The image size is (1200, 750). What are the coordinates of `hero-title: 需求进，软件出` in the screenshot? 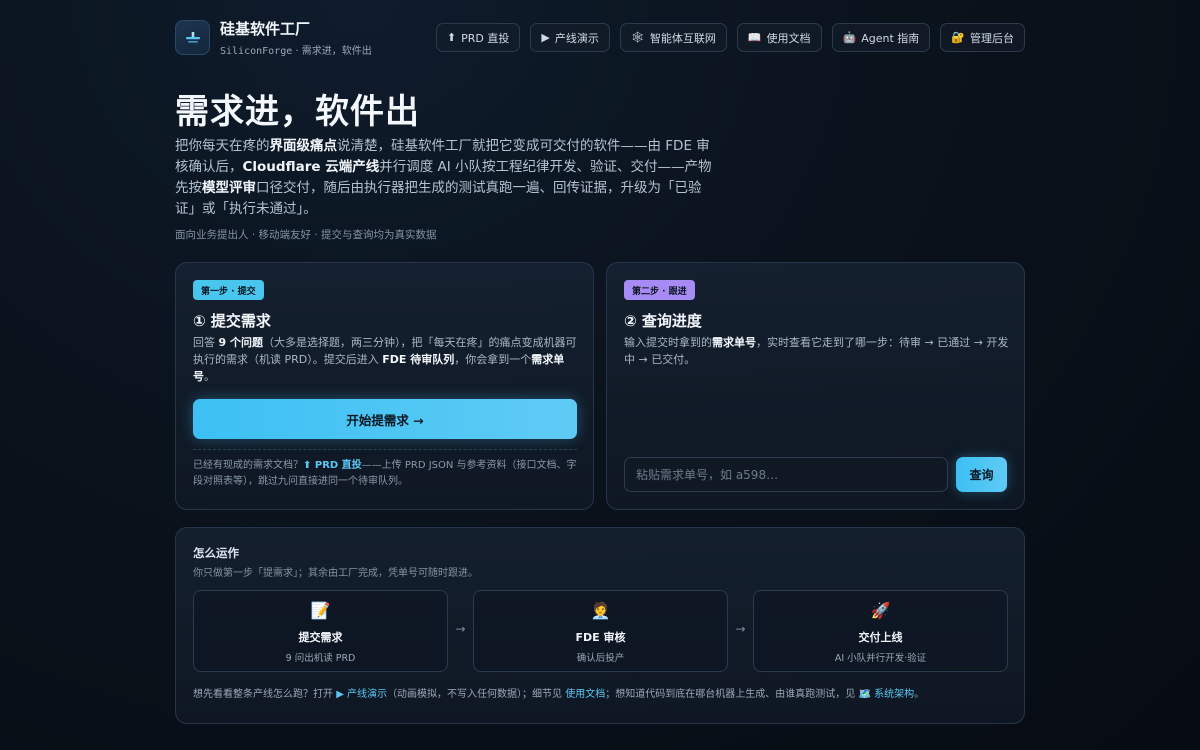 It's located at (297, 112).